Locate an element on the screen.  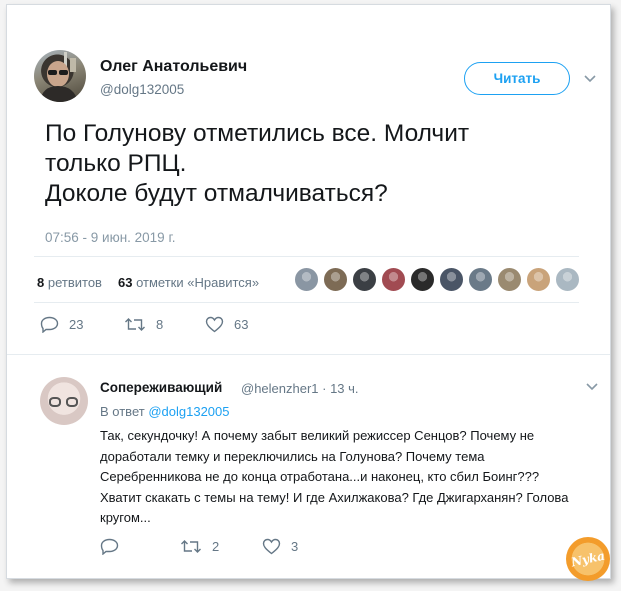
section-divider is located at coordinates (308, 354).